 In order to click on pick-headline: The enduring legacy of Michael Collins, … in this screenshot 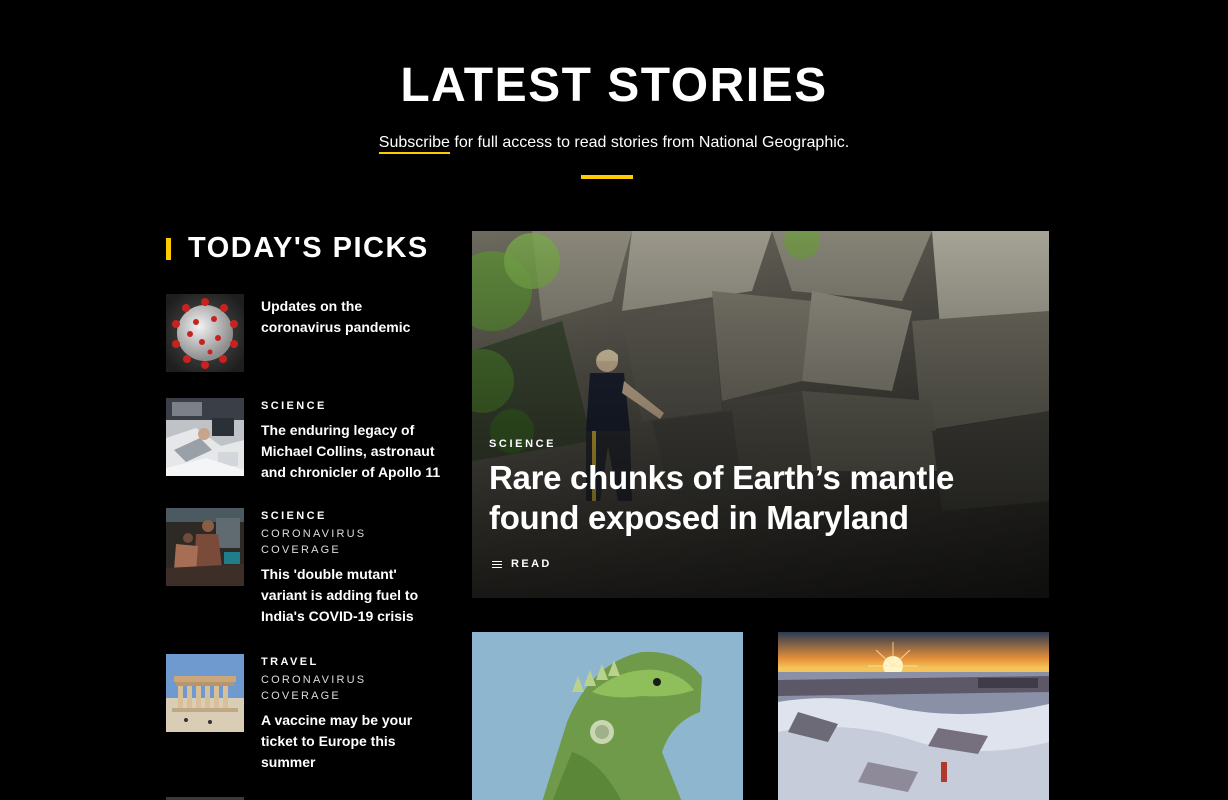, I will do `click(351, 451)`.